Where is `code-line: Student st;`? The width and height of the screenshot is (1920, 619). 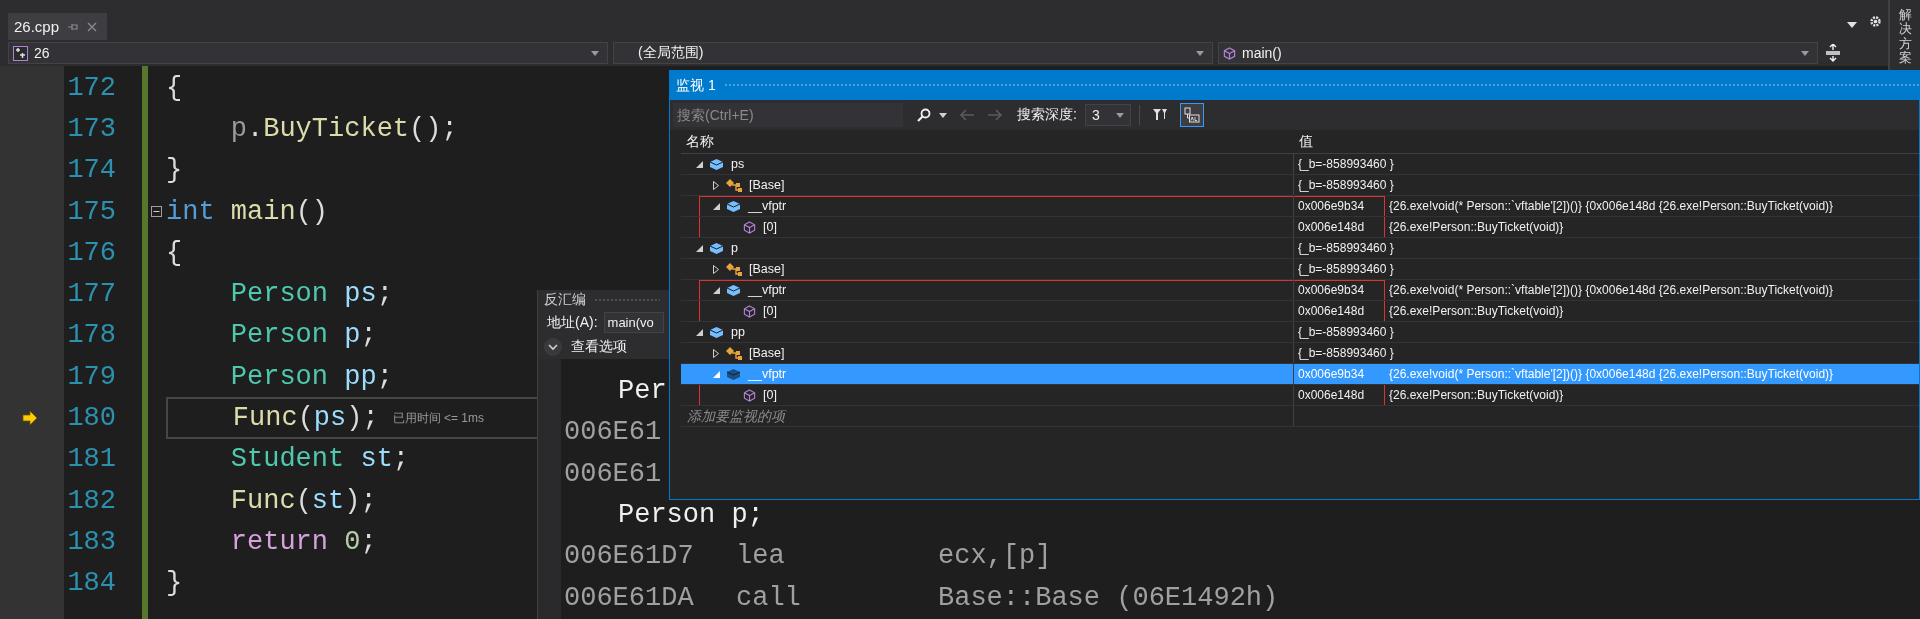 code-line: Student st; is located at coordinates (319, 459).